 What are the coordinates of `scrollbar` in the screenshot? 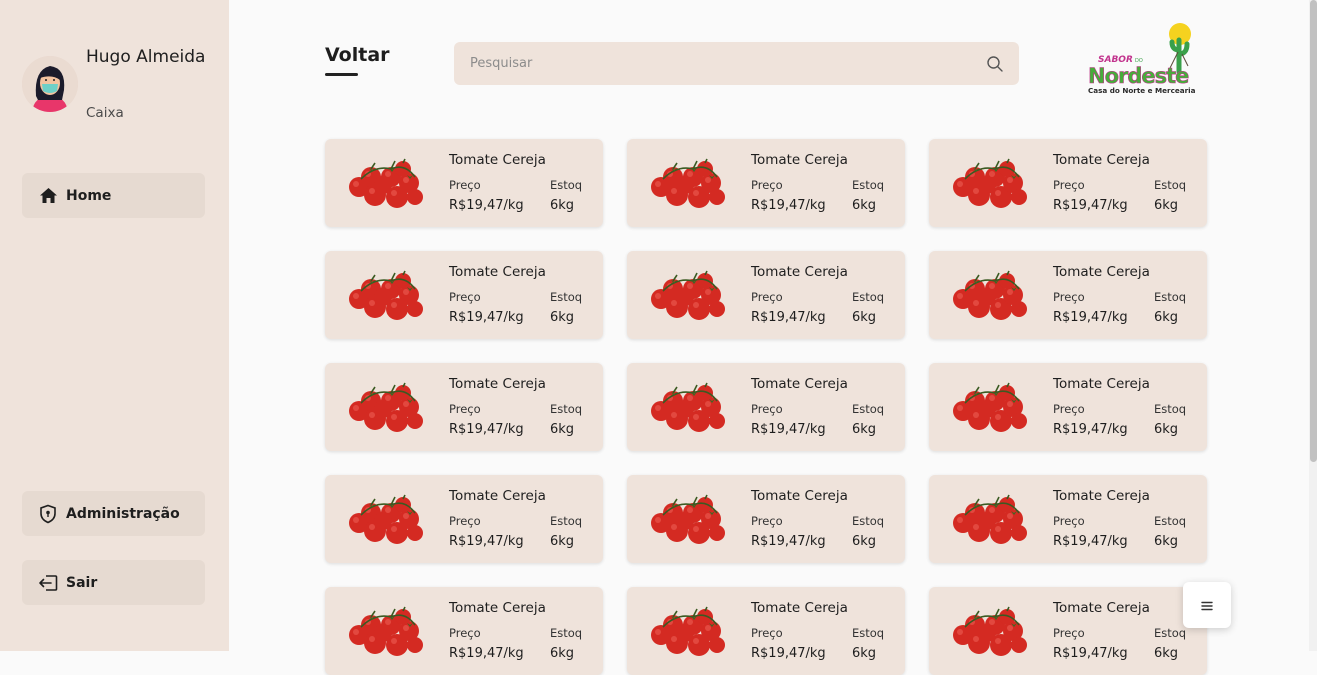 It's located at (1313, 325).